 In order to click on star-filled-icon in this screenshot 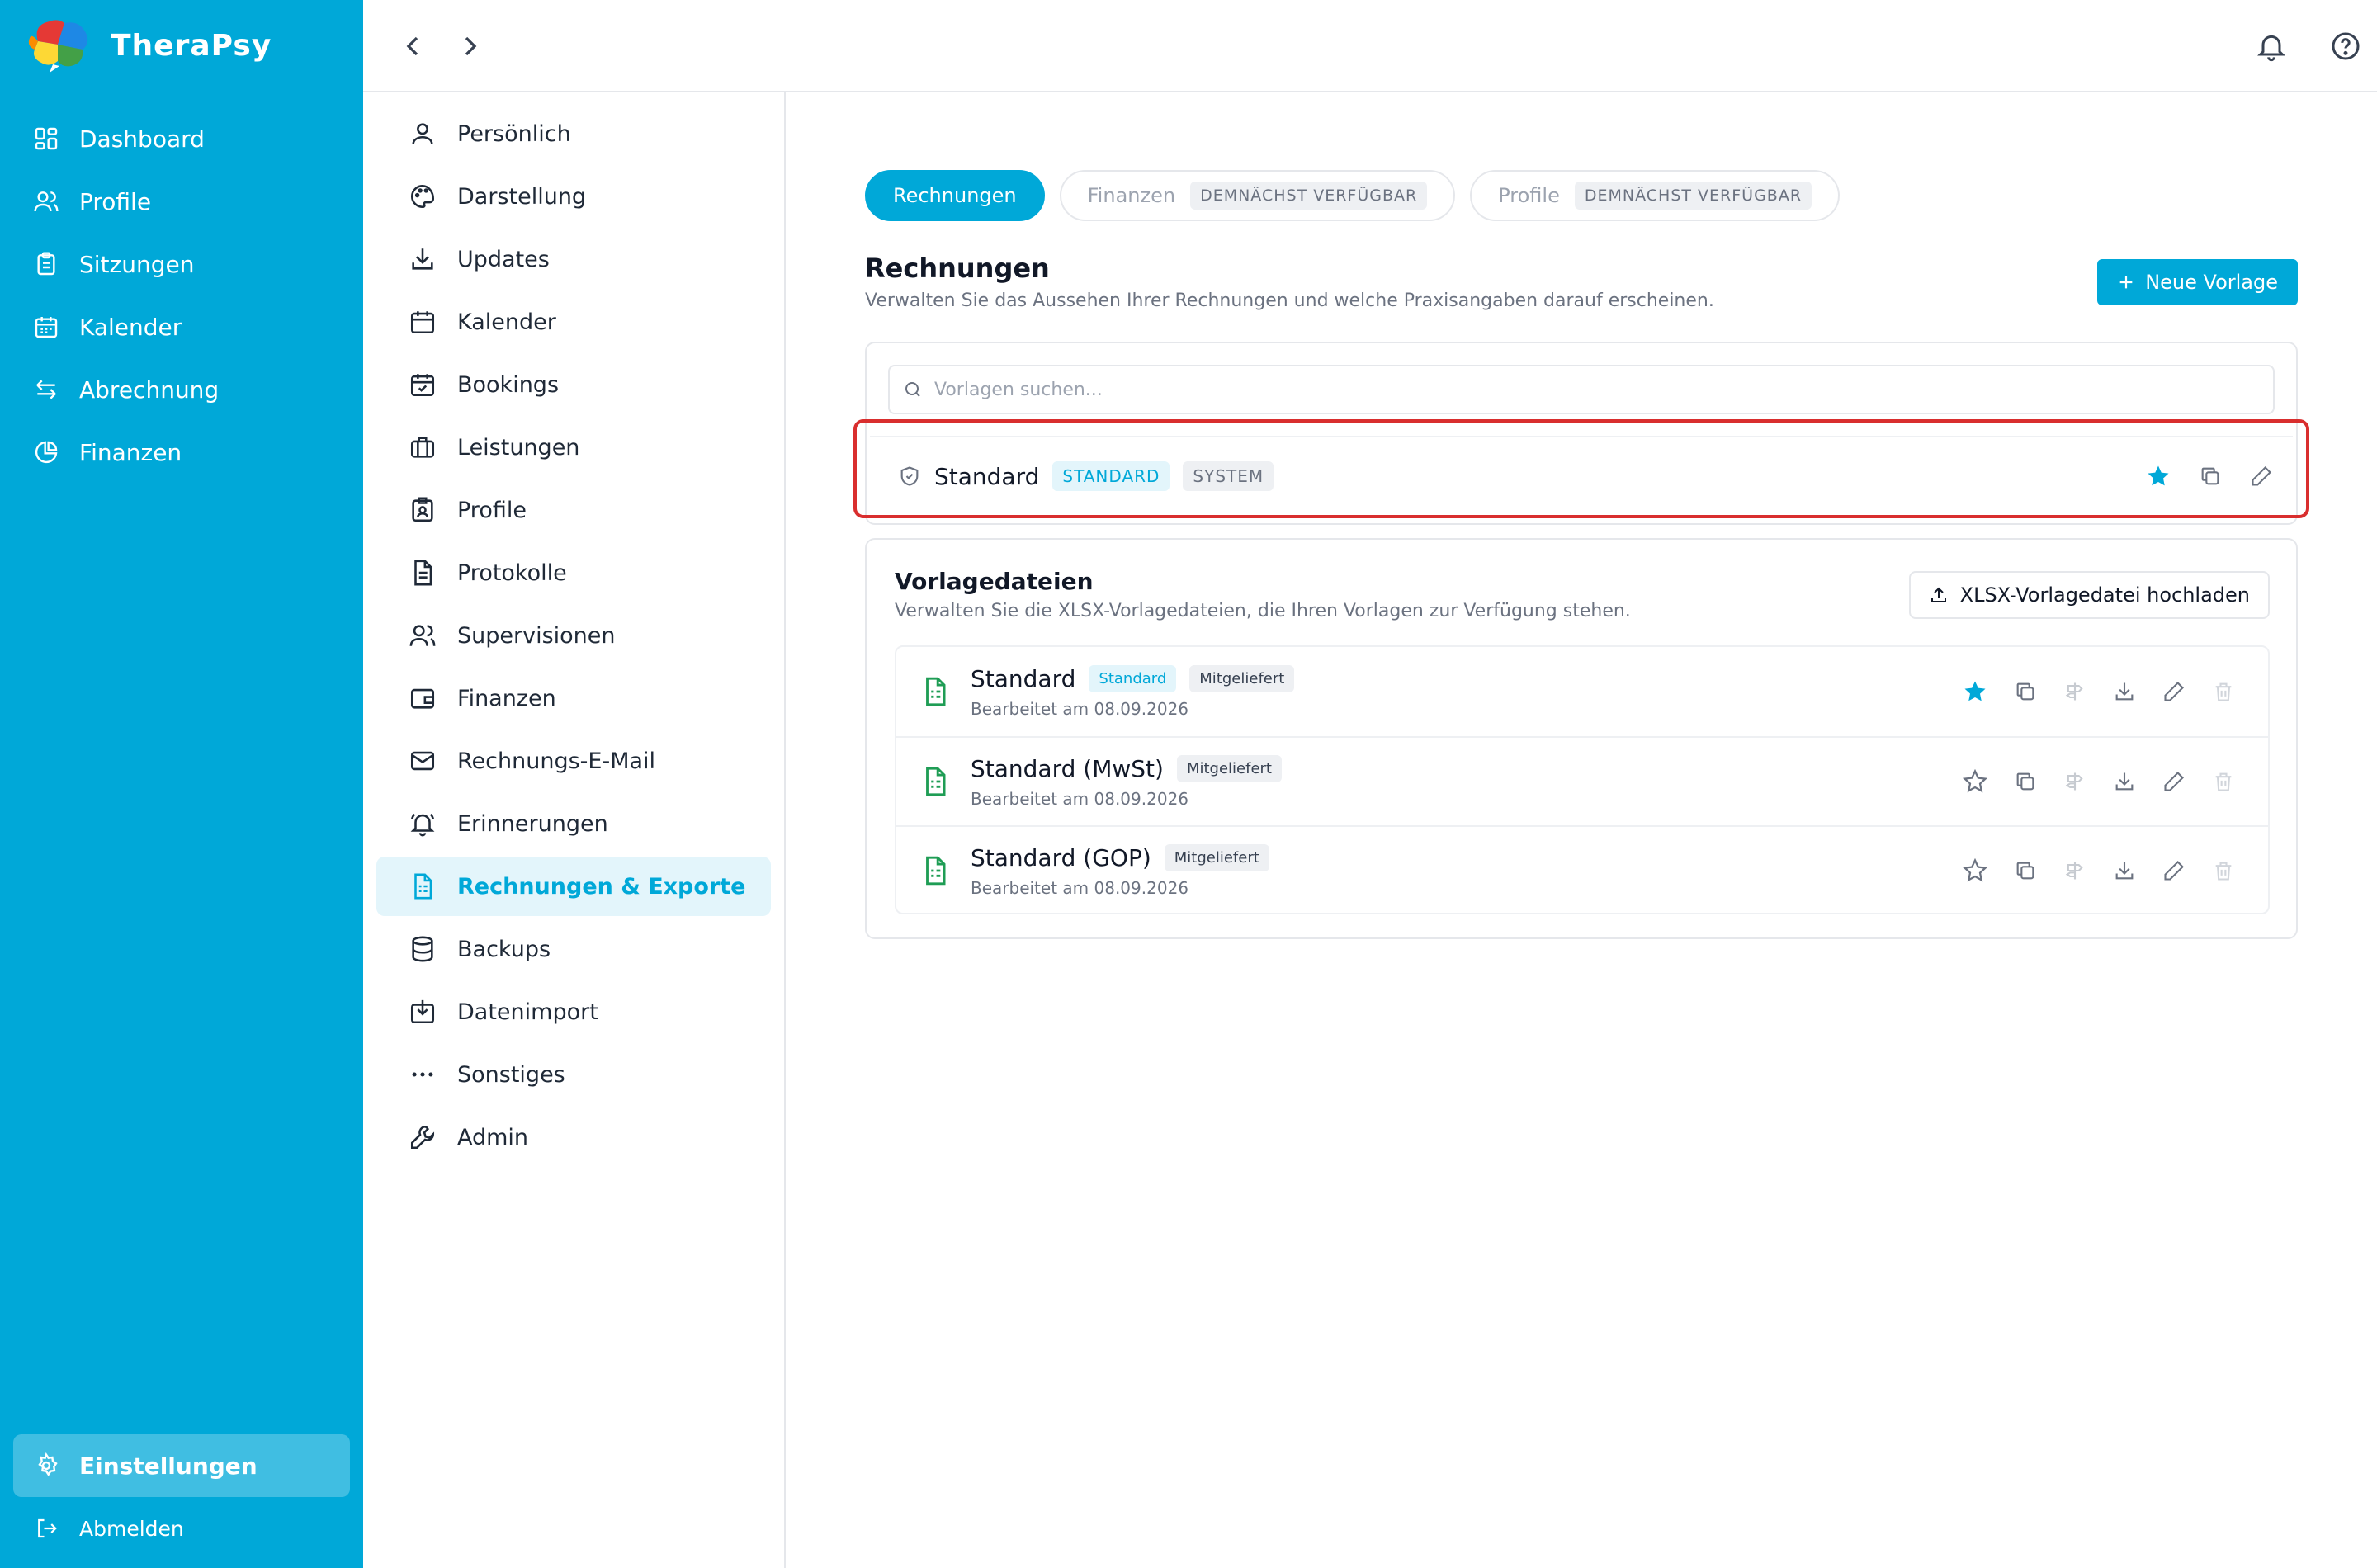, I will do `click(1975, 691)`.